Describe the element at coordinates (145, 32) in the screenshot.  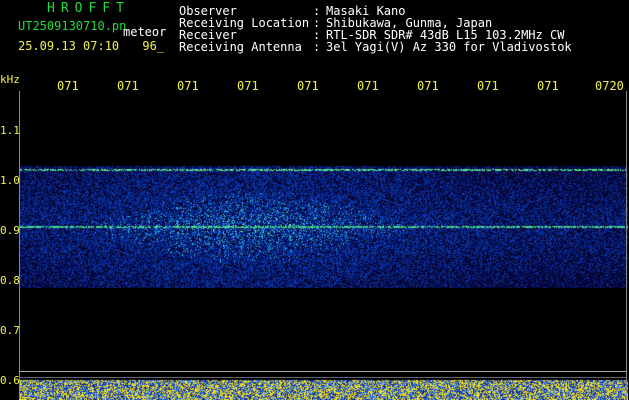
I see `mode-label: meteor` at that location.